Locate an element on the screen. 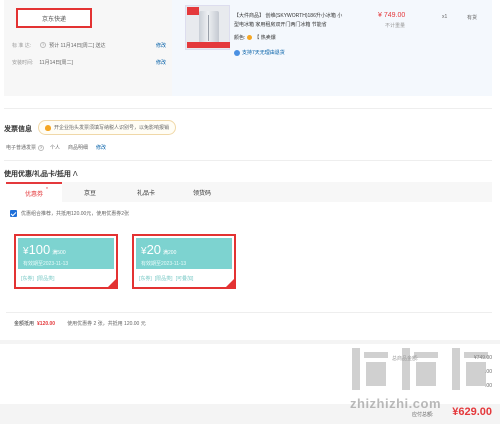 Image resolution: width=500 pixels, height=424 pixels. invoice-row: 电子普通发票 ? 个人 商品明细 修改 is located at coordinates (60, 147).